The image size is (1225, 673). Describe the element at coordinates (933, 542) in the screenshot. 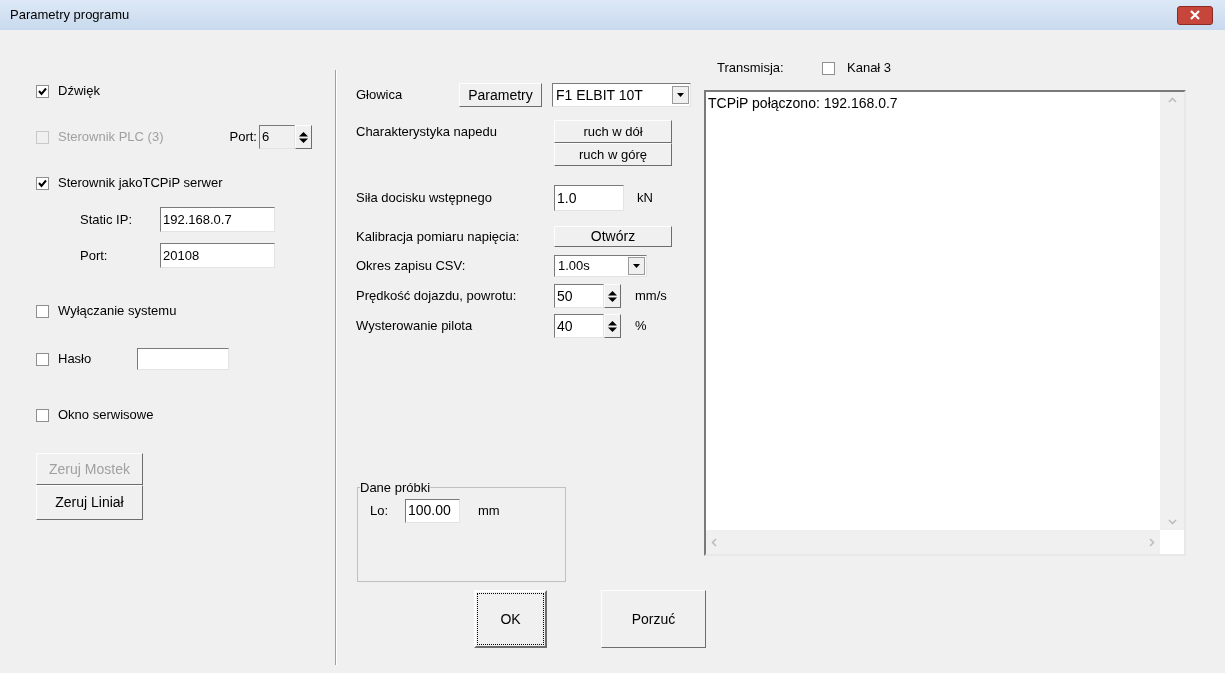

I see `horizontal-scrollbar` at that location.